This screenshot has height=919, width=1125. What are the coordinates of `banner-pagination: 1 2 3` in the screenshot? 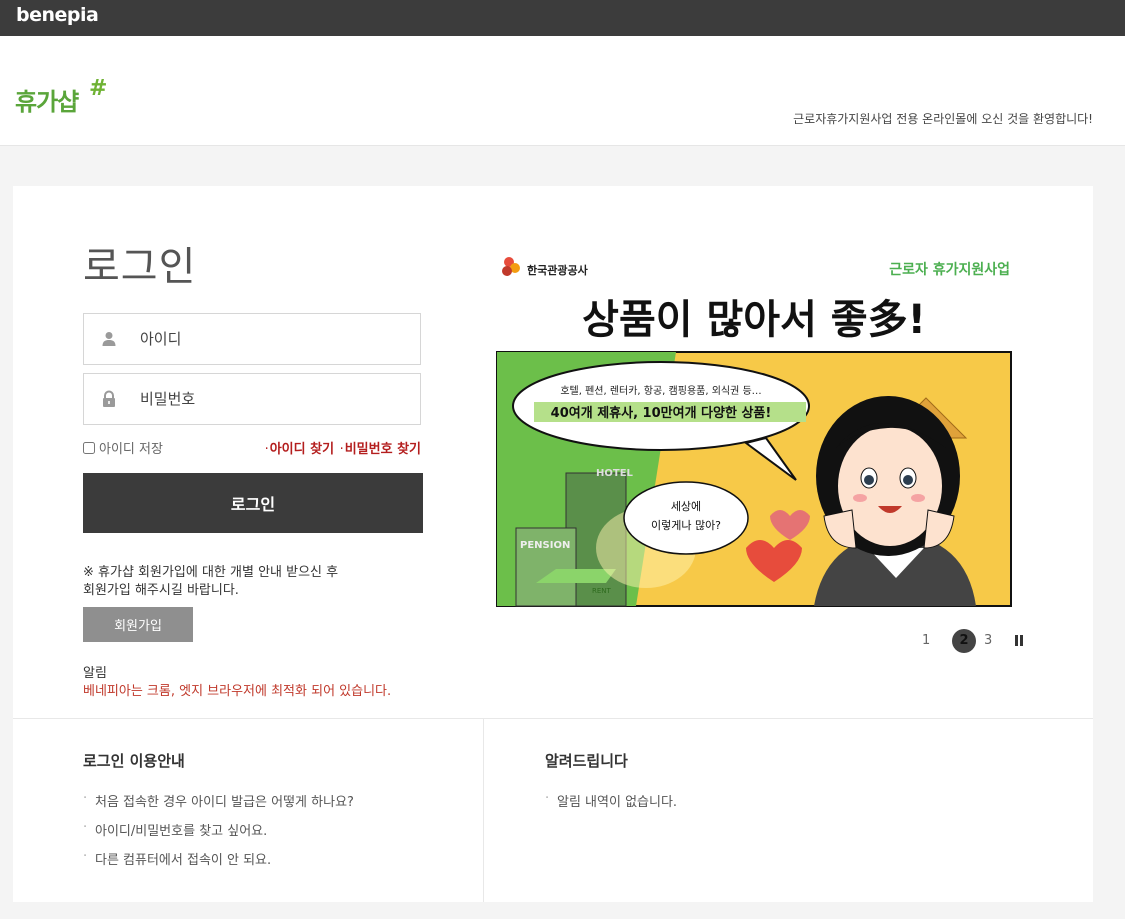 It's located at (981, 641).